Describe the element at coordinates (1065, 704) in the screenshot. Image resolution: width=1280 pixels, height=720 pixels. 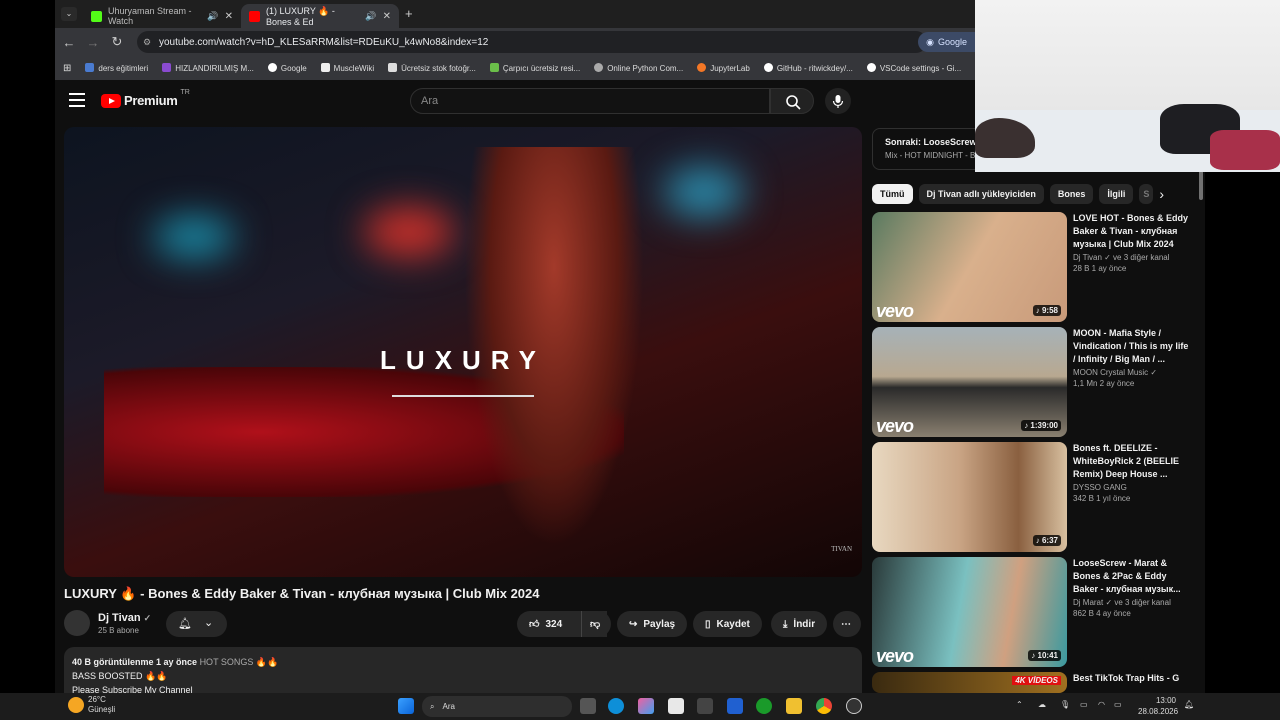
I see `microphone-icon: 🎙︎` at that location.